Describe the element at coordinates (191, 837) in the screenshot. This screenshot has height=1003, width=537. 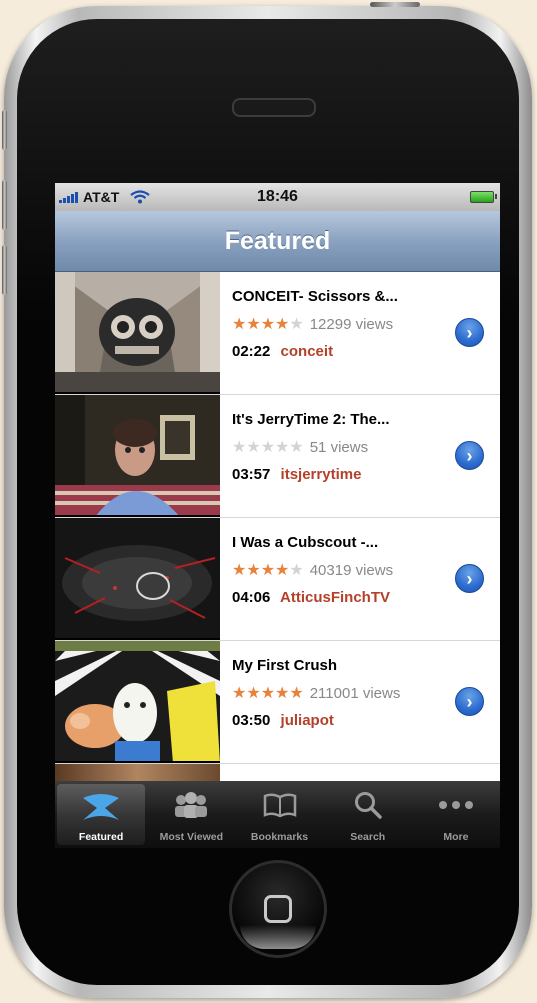
I see `tab-label: Most Viewed` at that location.